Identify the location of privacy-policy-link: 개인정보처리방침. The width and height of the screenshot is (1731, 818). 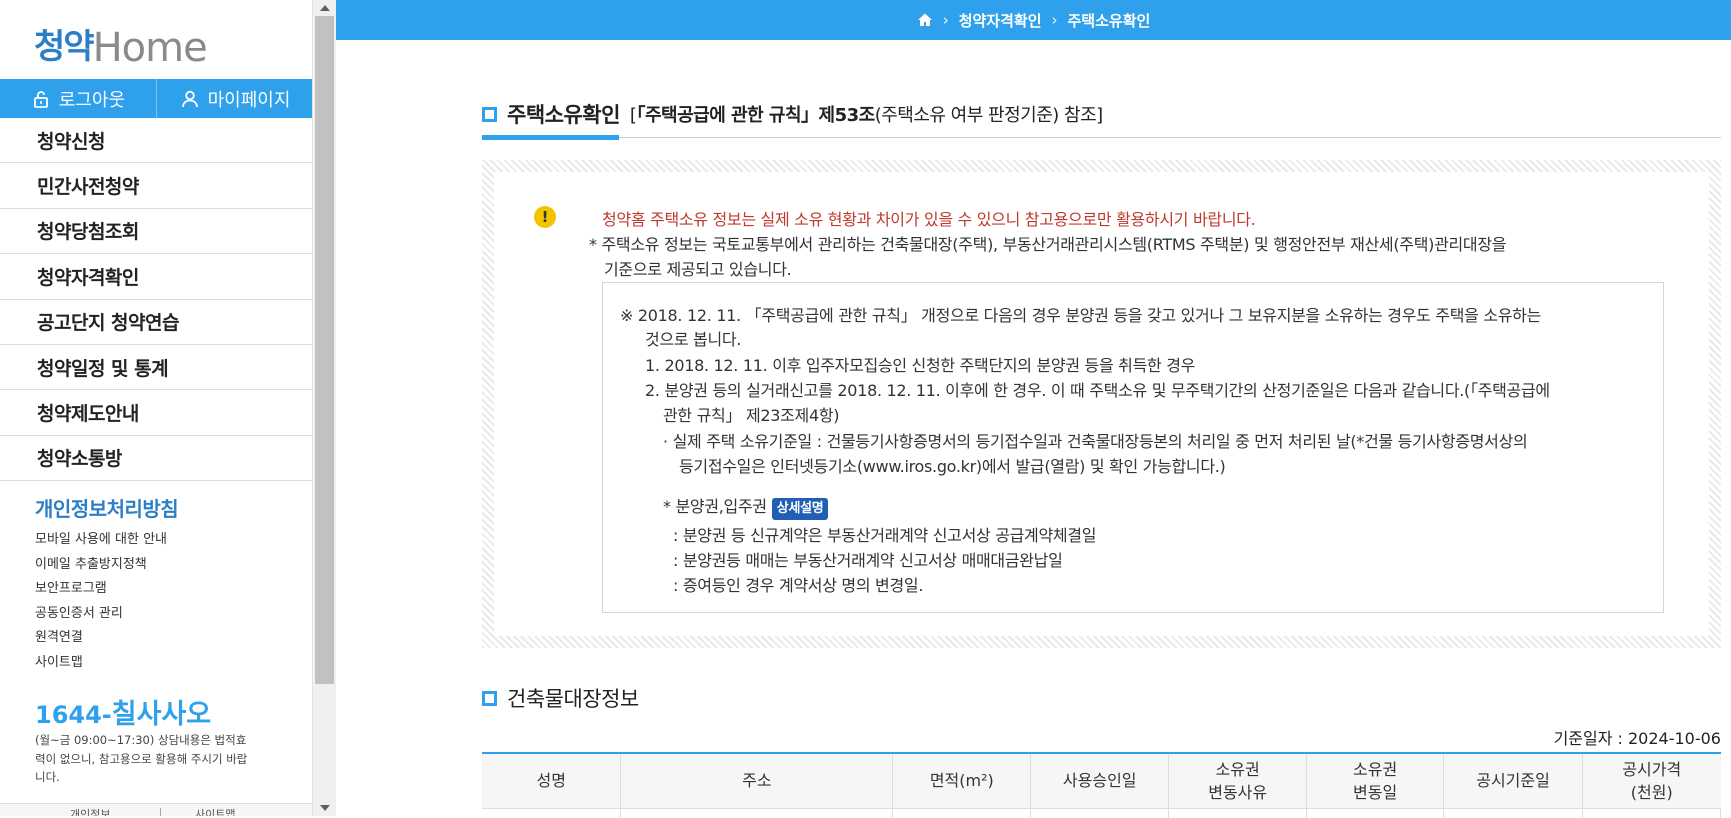
(107, 507).